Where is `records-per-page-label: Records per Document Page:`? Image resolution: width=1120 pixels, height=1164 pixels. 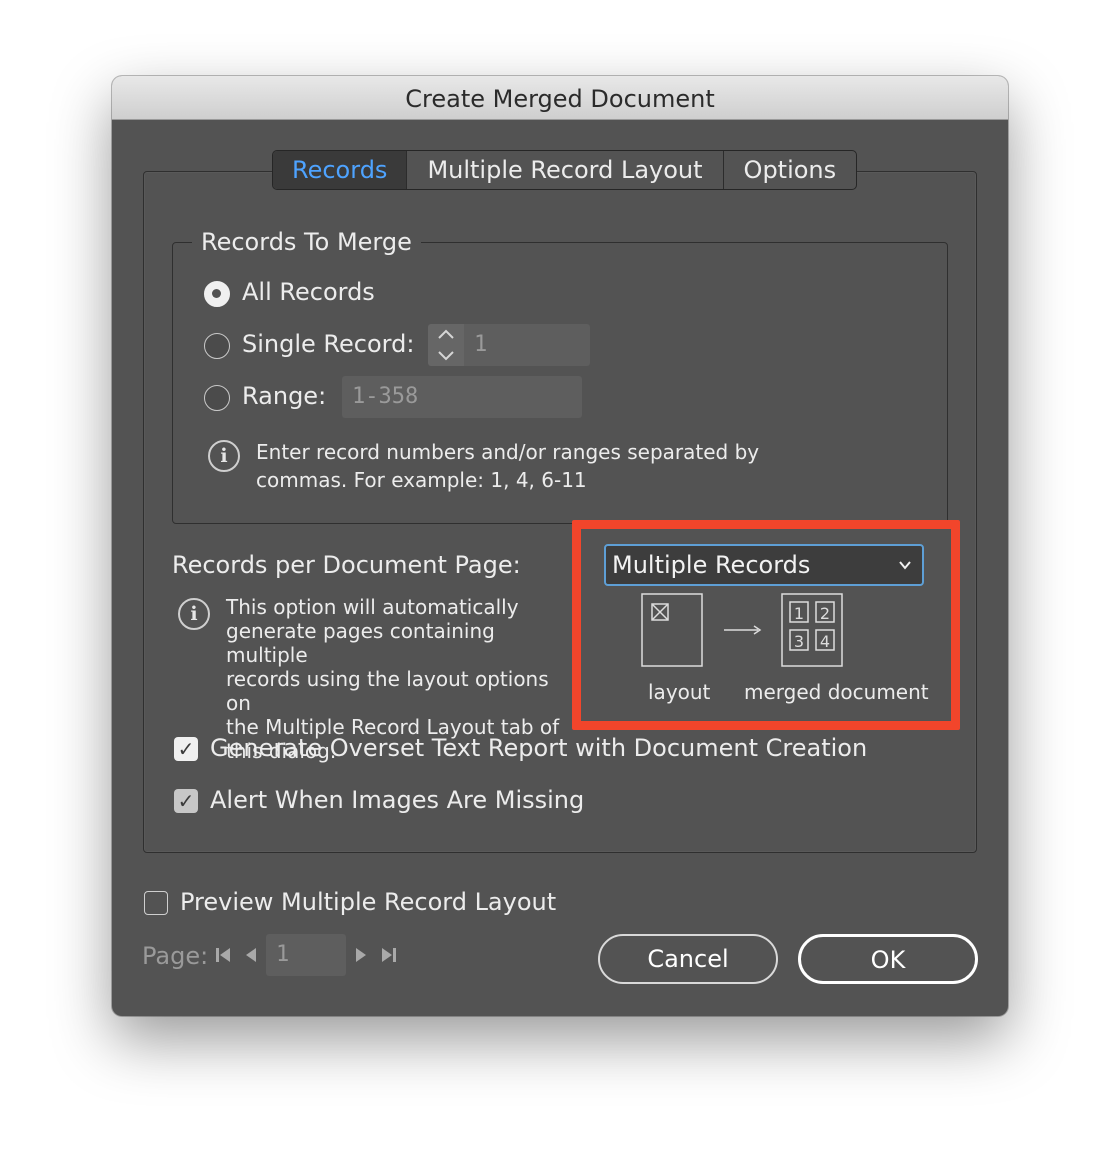
records-per-page-label: Records per Document Page: is located at coordinates (346, 565).